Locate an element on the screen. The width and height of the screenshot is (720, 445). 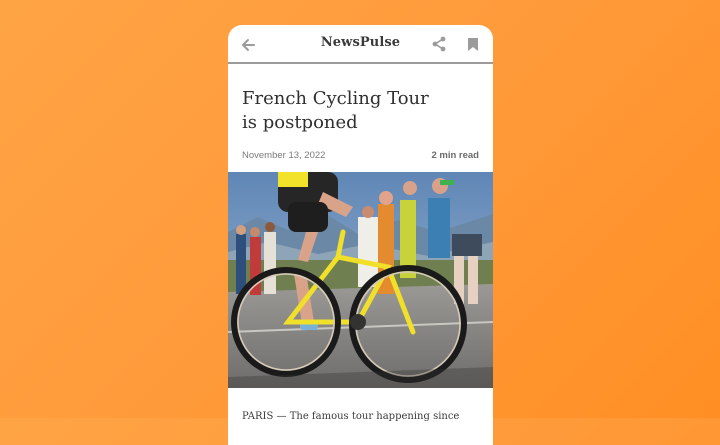
headline-line-1: French Cycling Tour is located at coordinates (335, 98).